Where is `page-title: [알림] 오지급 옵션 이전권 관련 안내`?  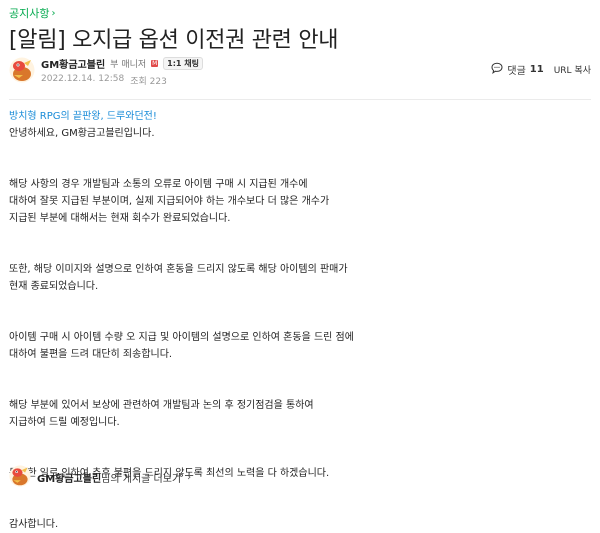 page-title: [알림] 오지급 옵션 이전권 관련 안내 is located at coordinates (174, 40).